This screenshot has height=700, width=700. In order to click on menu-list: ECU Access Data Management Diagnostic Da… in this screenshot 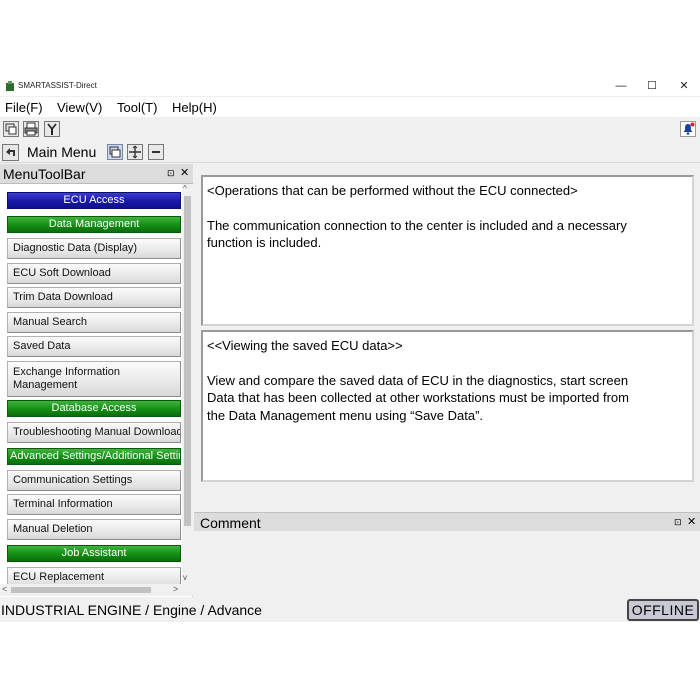, I will do `click(91, 384)`.